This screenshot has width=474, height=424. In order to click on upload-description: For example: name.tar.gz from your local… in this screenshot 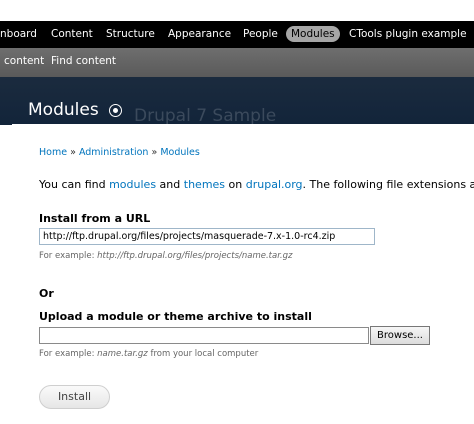, I will do `click(148, 354)`.